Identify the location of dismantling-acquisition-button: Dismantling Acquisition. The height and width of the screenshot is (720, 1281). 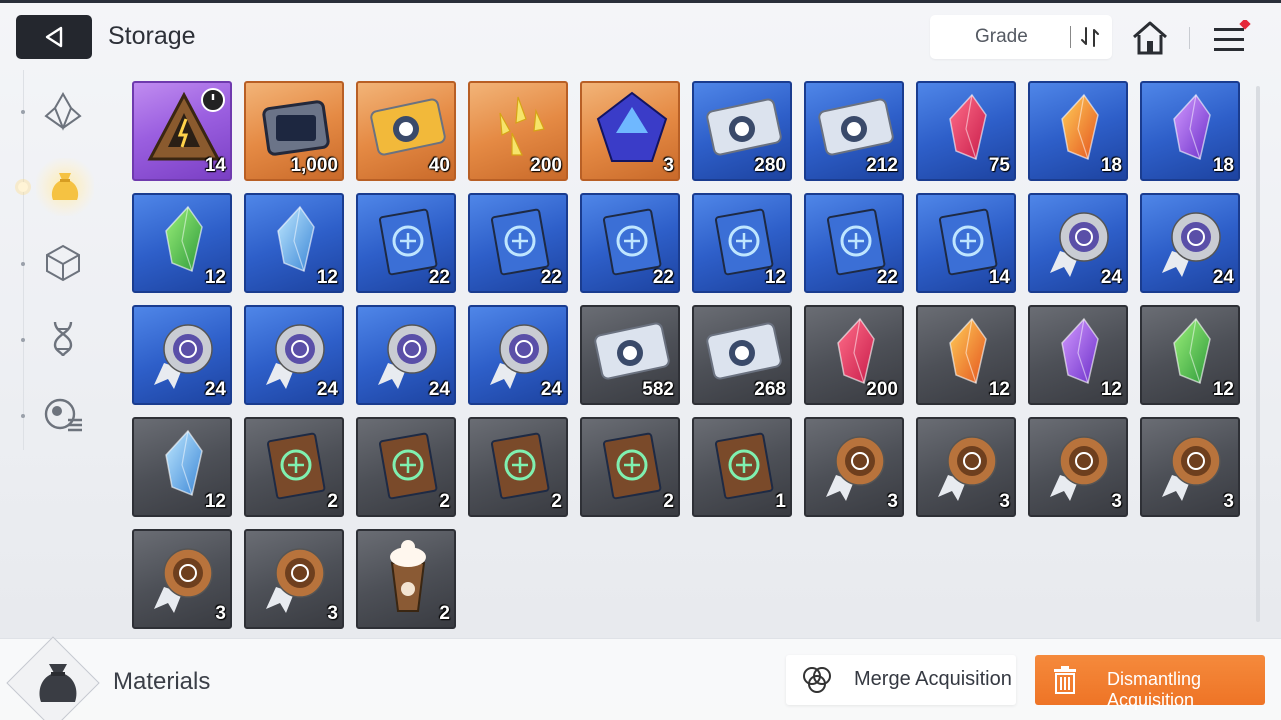
(1150, 682).